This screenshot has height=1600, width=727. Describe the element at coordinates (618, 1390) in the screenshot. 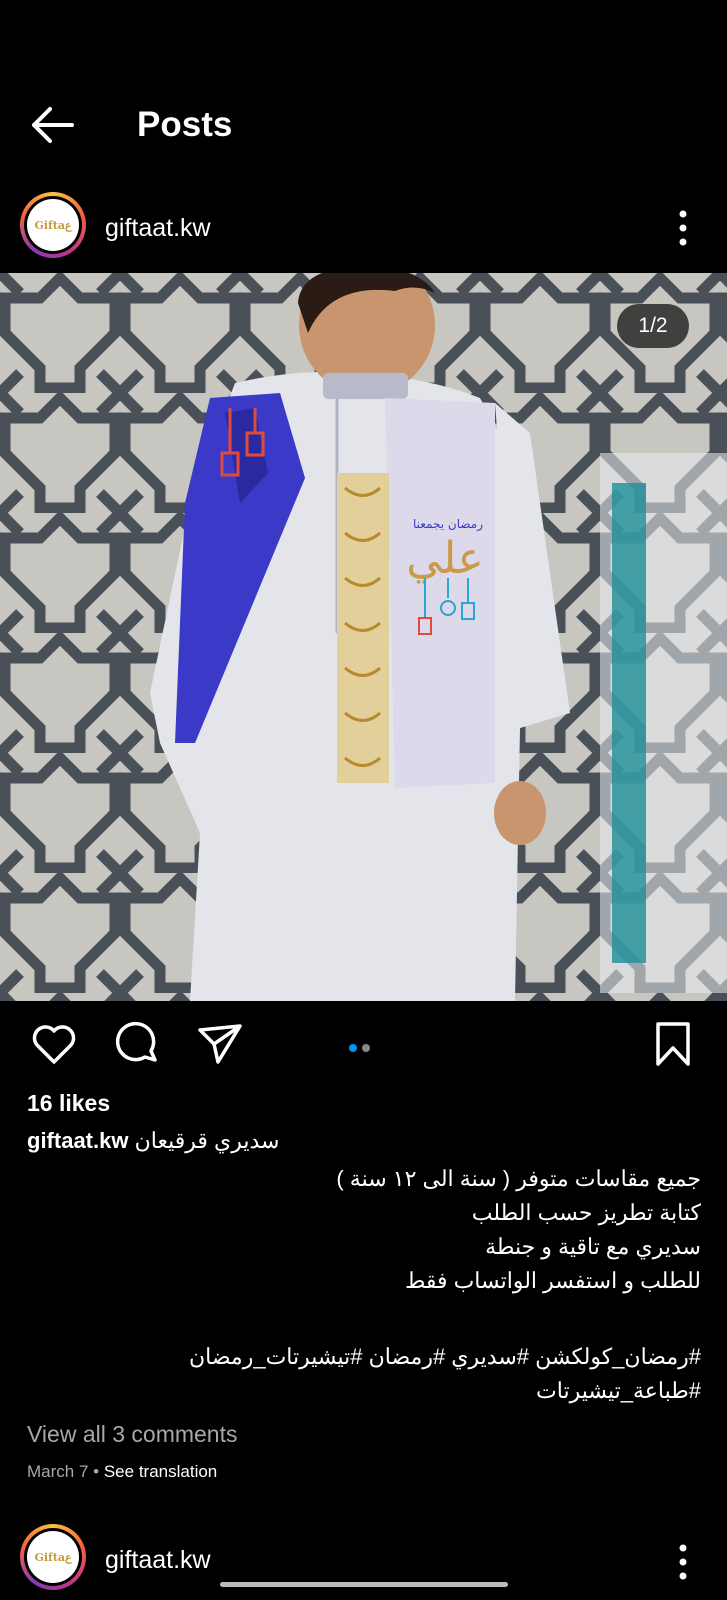

I see `hashtags-line: #طباعة_تيشيرتات` at that location.